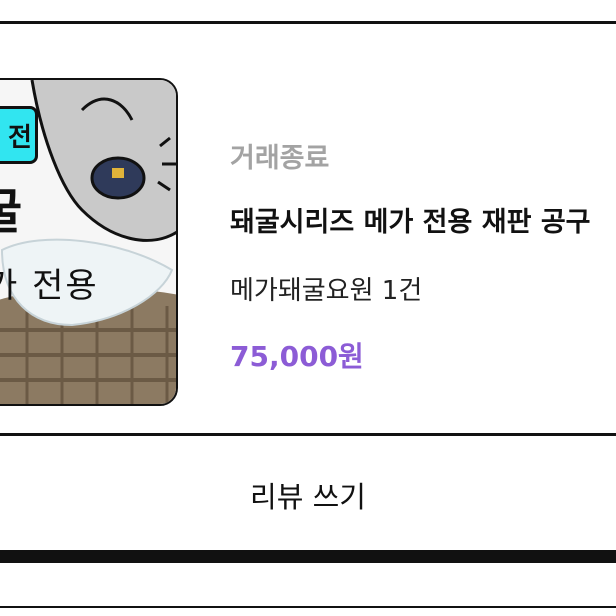 This screenshot has height=616, width=616. What do you see at coordinates (11, 207) in the screenshot?
I see `thumbnail-title-text: 굴` at bounding box center [11, 207].